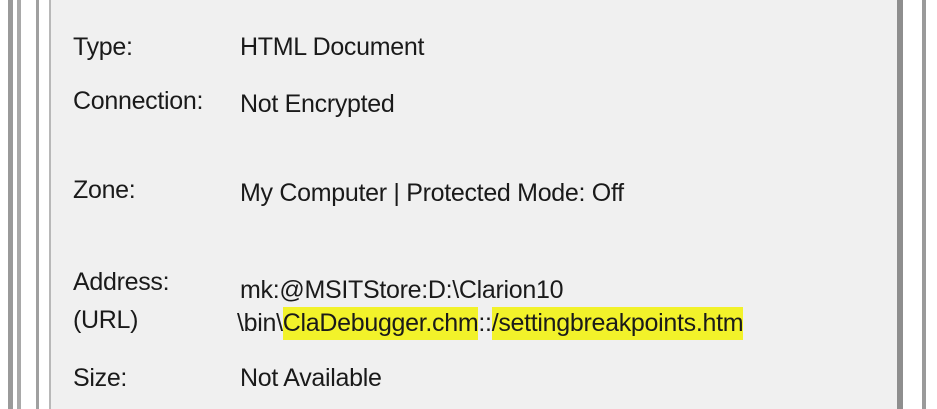 The image size is (937, 409). I want to click on zone-value: My Computer | Protected Mode: Off, so click(432, 193).